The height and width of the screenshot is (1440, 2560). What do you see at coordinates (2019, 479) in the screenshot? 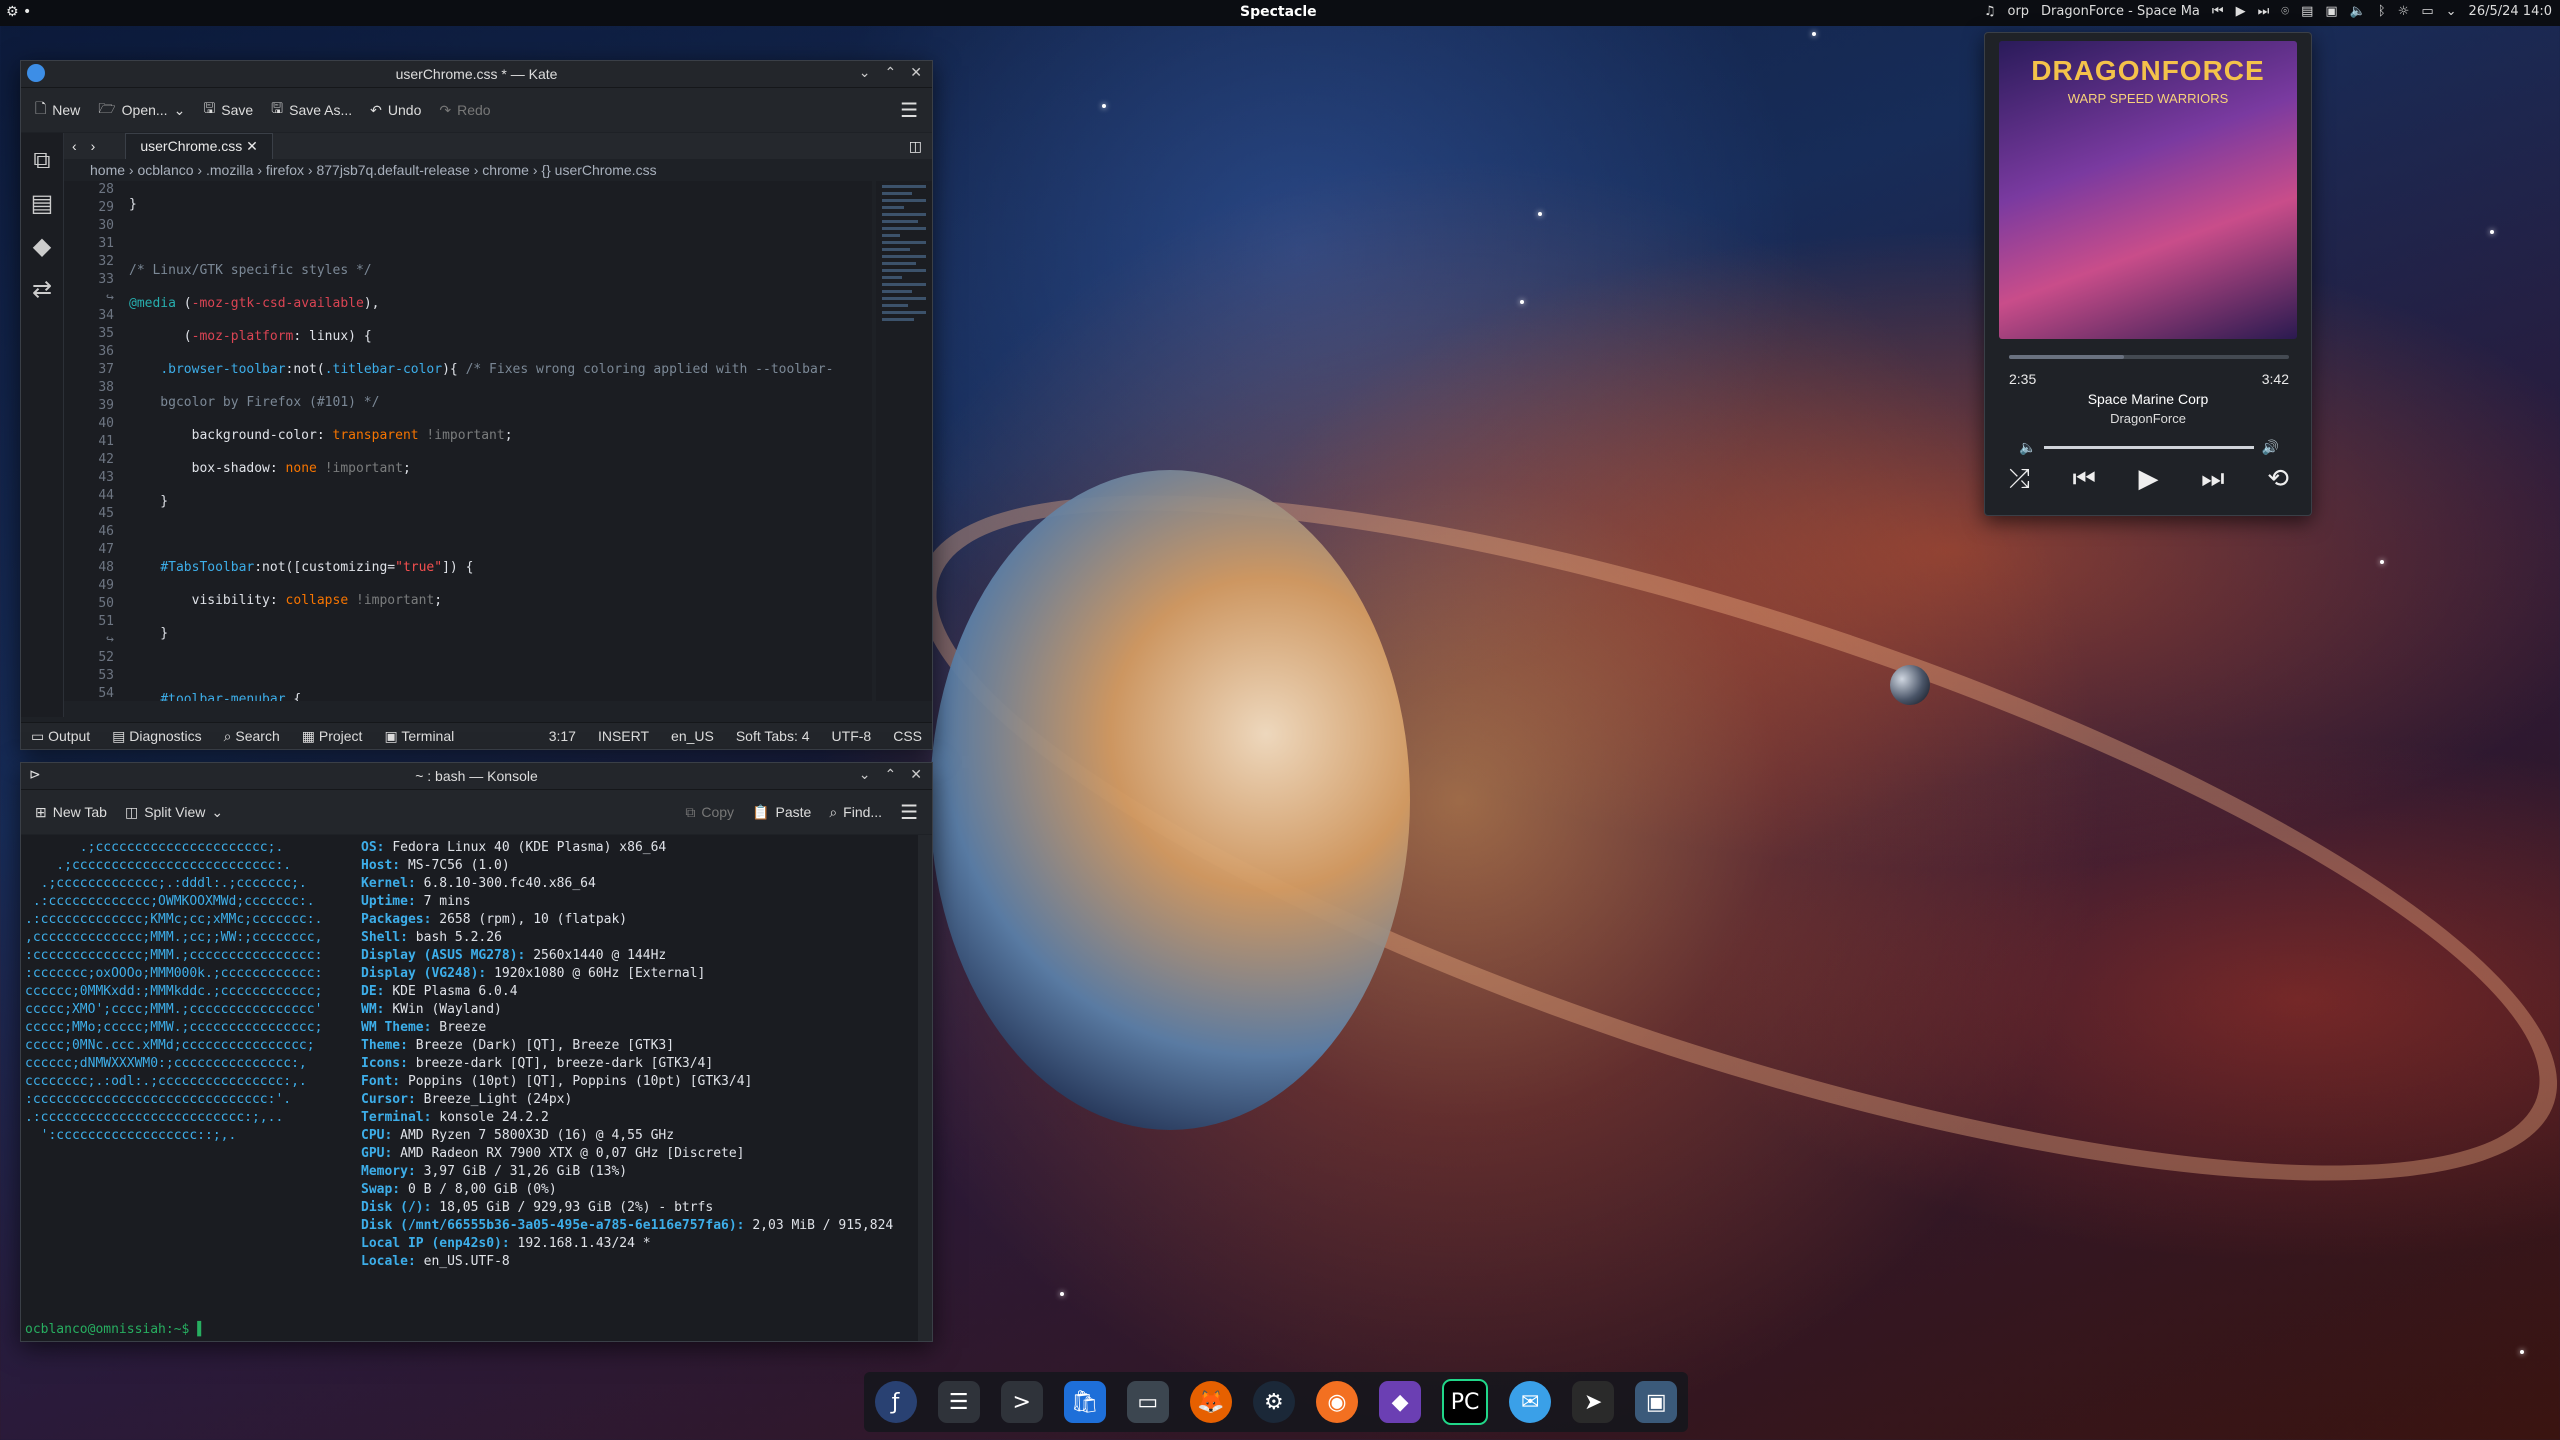
I see `shuffle-icon: ⤮` at bounding box center [2019, 479].